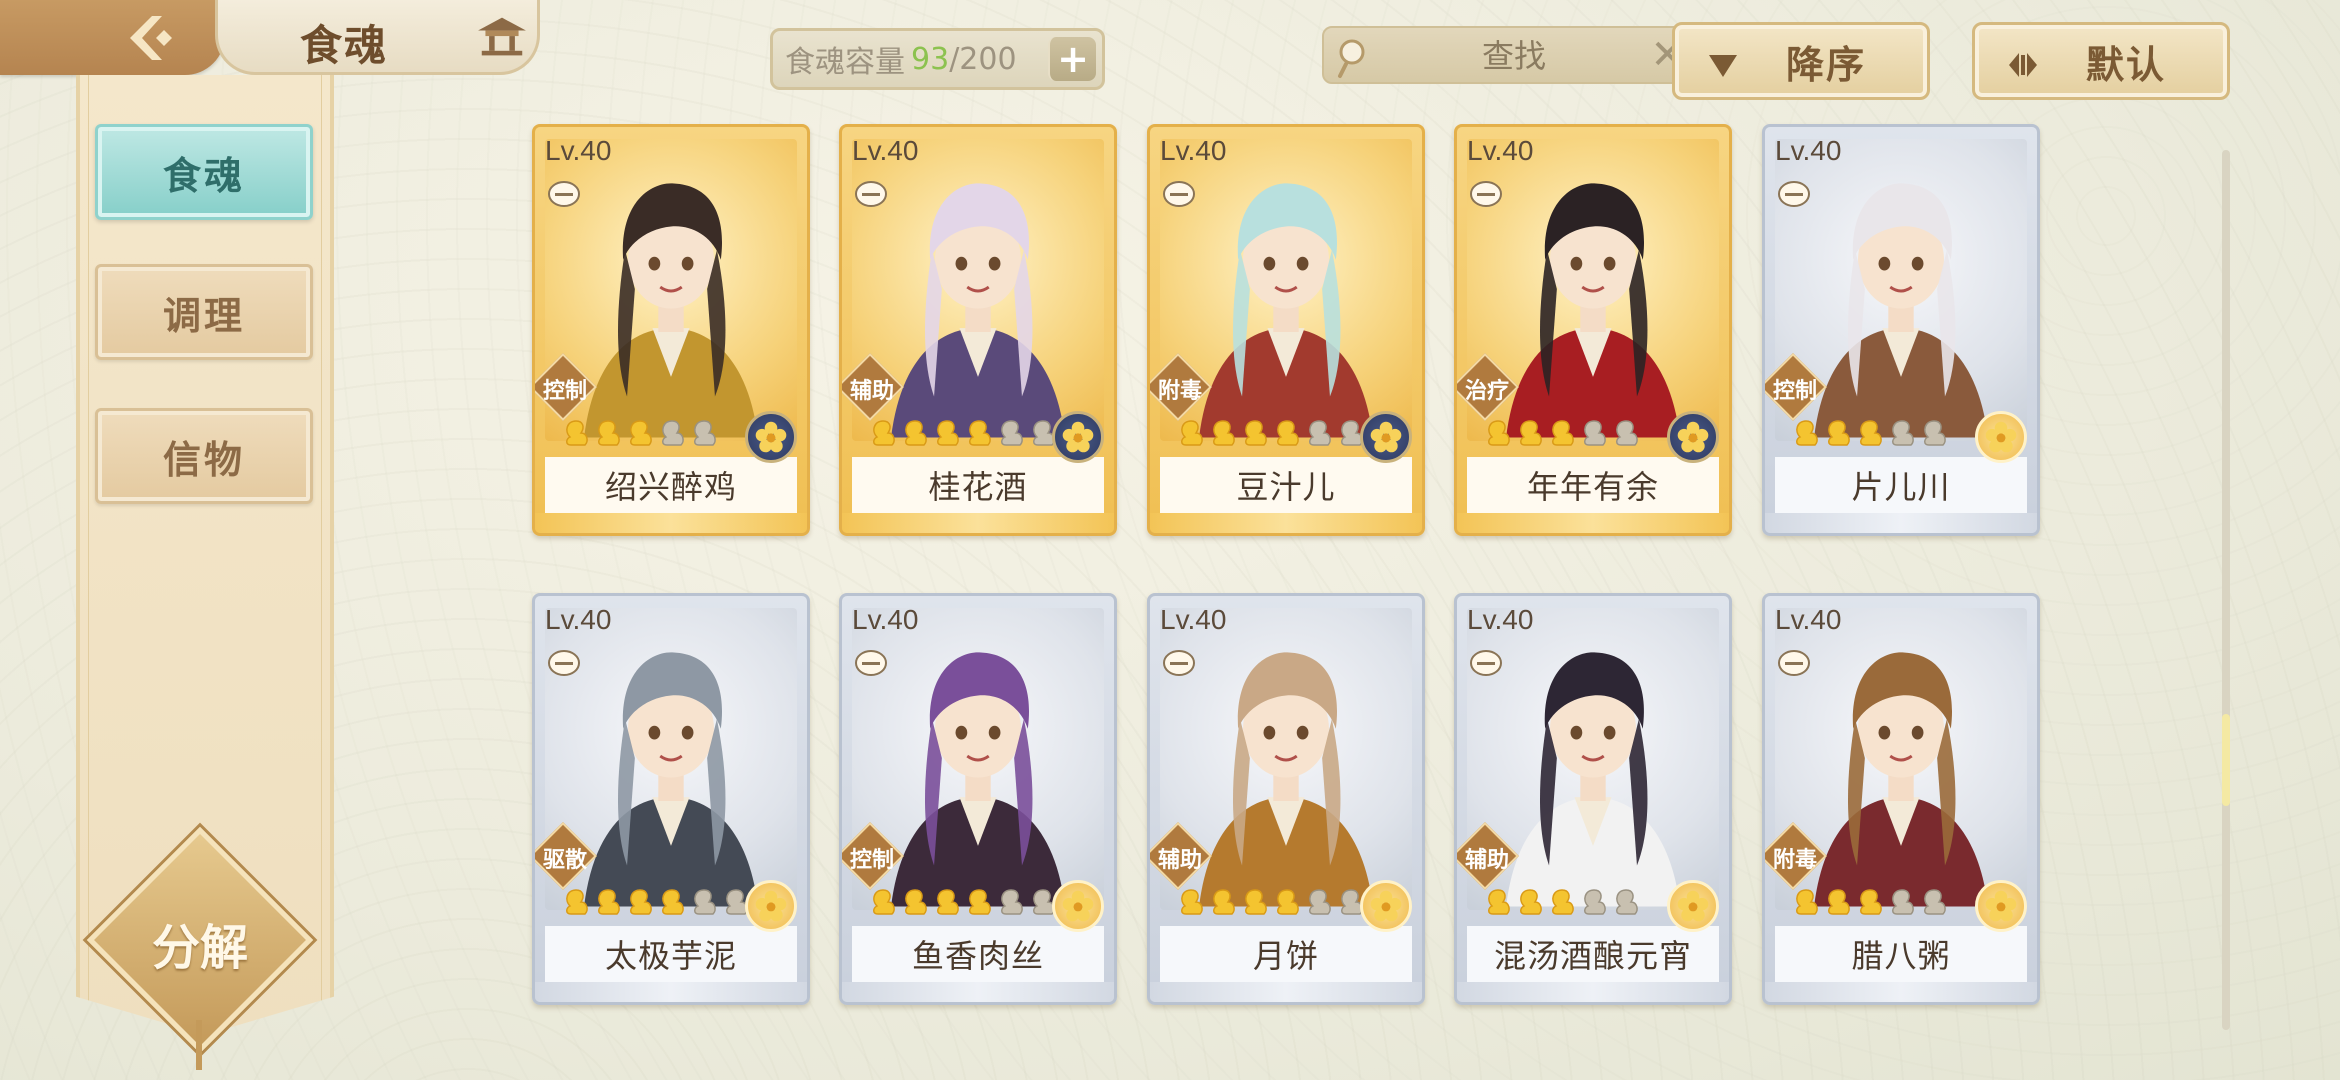  I want to click on sort-mode-button: 默认, so click(2101, 61).